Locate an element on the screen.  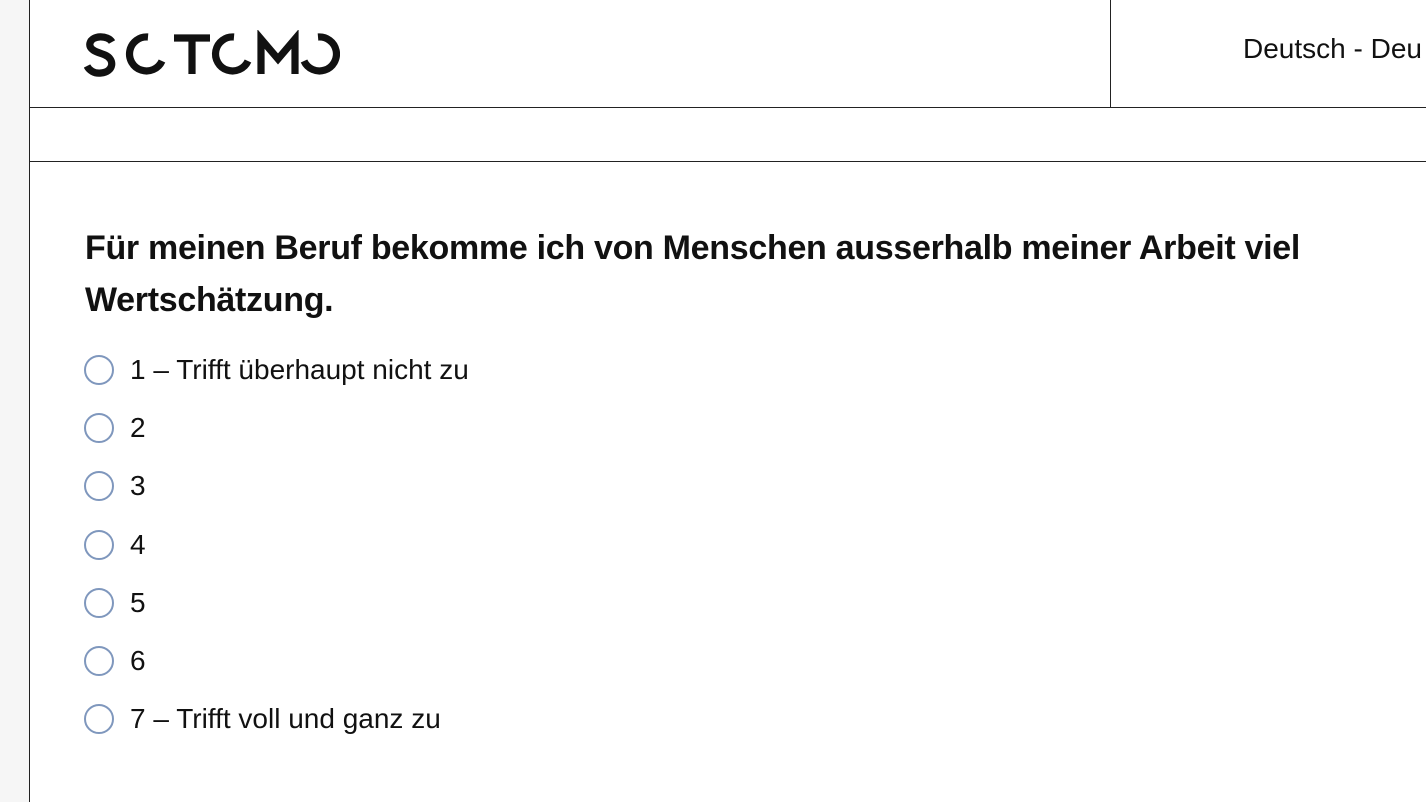
sotomo-logo is located at coordinates (212, 53).